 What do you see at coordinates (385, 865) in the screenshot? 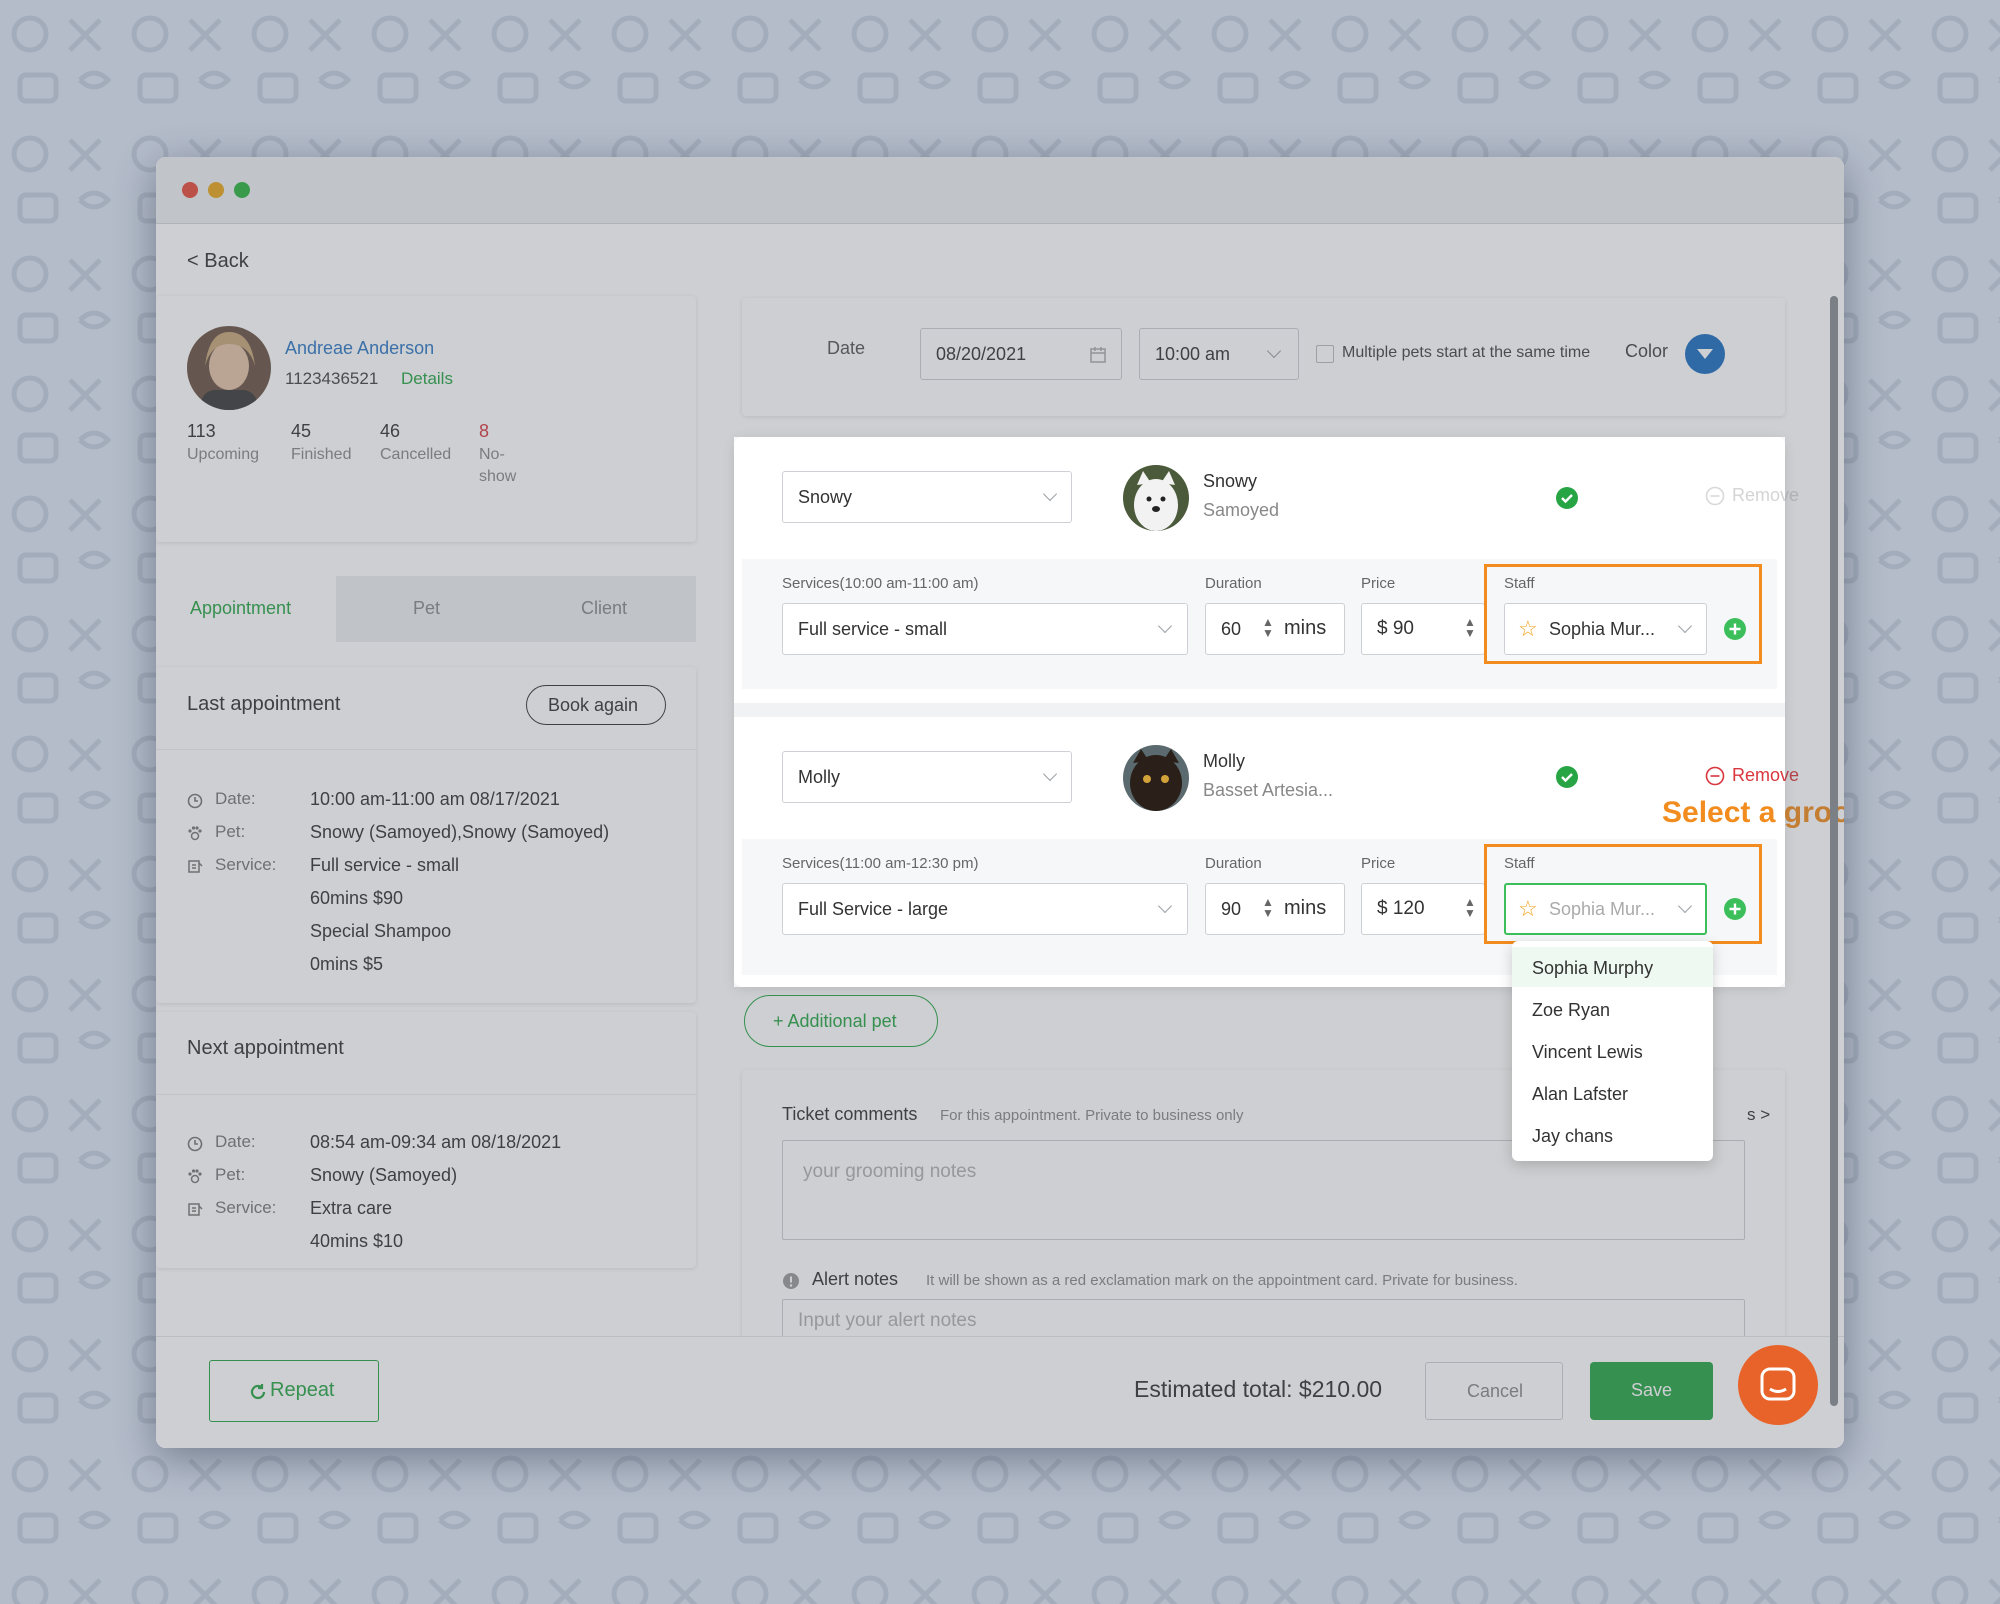
I see `last-service-line: Full service - small` at bounding box center [385, 865].